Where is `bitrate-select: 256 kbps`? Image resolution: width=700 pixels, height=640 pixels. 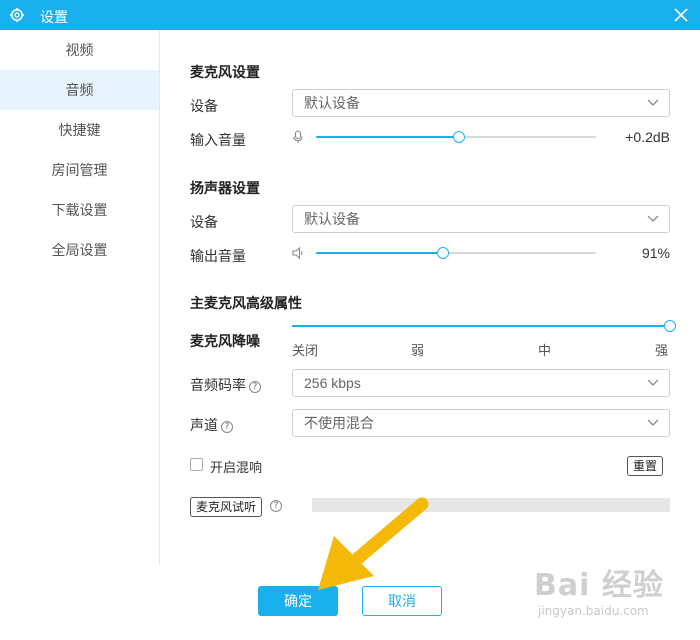 bitrate-select: 256 kbps is located at coordinates (481, 383).